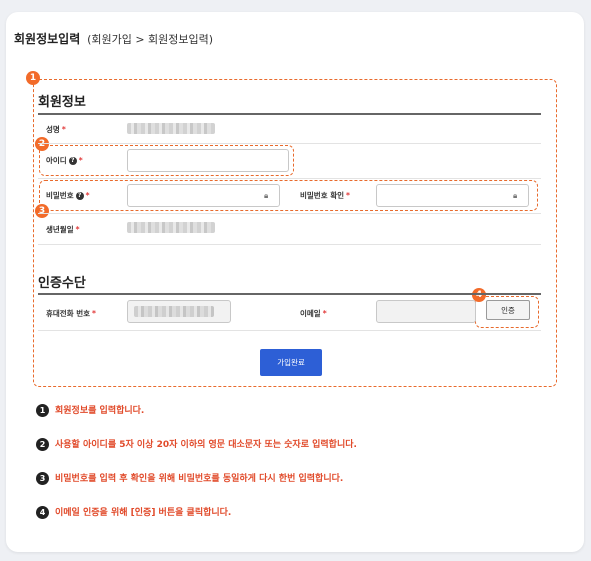 The height and width of the screenshot is (561, 591). I want to click on member-info-divider, so click(289, 114).